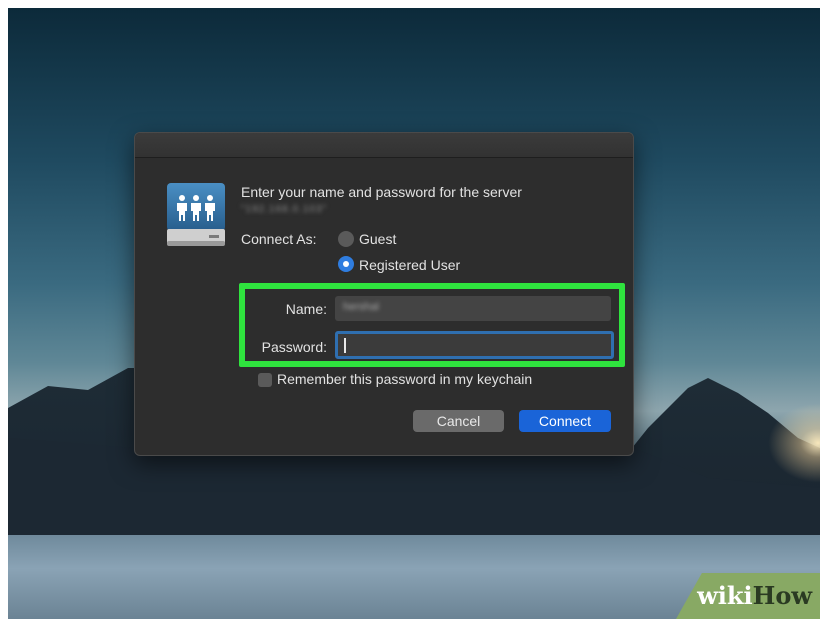 This screenshot has width=820, height=619. What do you see at coordinates (794, 443) in the screenshot?
I see `sunlight-glow` at bounding box center [794, 443].